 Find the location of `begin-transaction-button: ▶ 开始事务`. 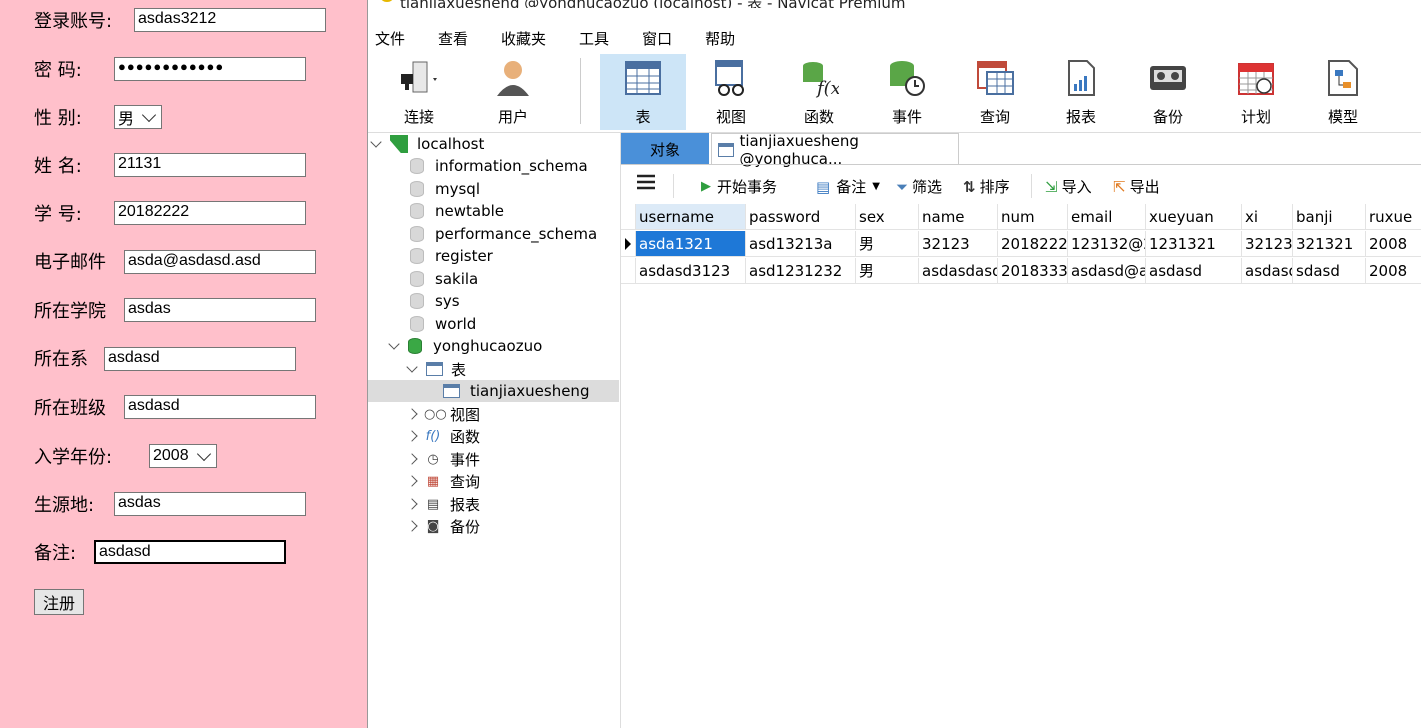

begin-transaction-button: ▶ 开始事务 is located at coordinates (739, 186).